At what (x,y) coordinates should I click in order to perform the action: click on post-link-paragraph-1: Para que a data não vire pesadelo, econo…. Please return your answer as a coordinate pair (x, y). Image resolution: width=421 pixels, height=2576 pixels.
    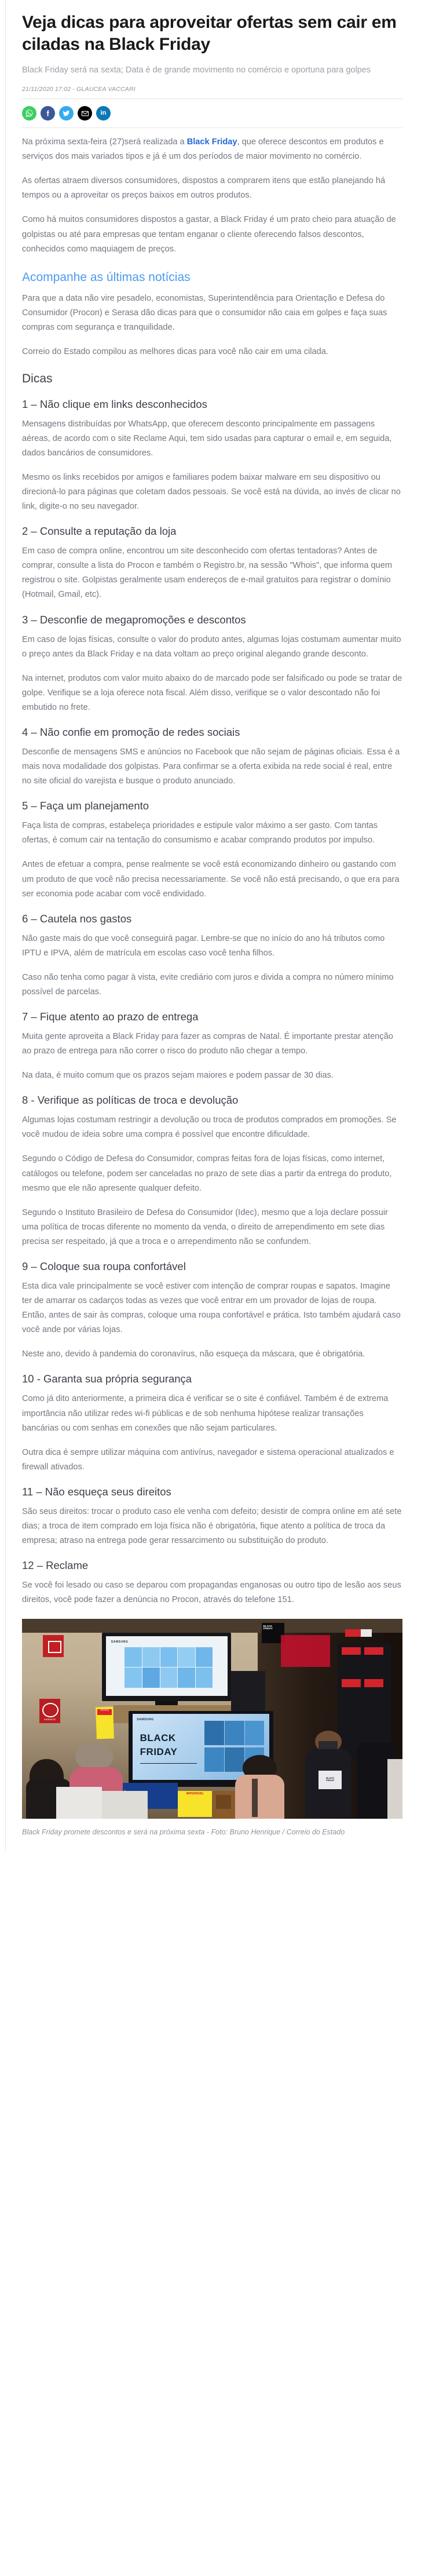
    Looking at the image, I should click on (204, 313).